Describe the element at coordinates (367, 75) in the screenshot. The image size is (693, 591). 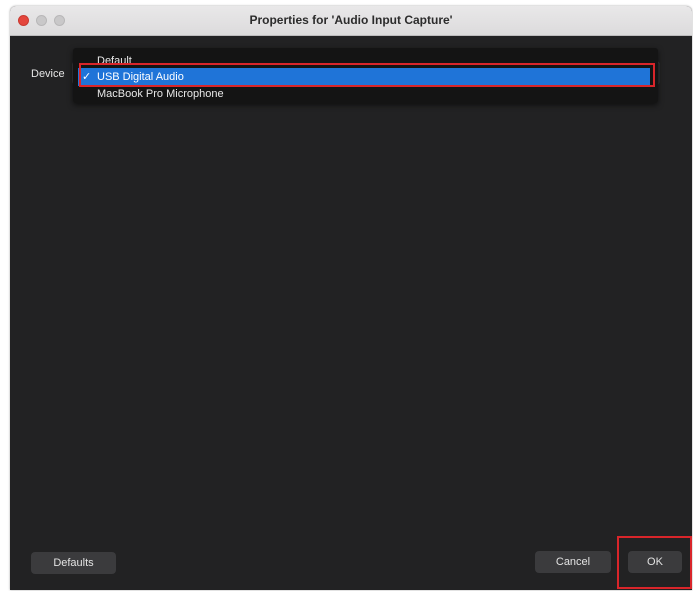
I see `annotation-highlight-selected-option` at that location.